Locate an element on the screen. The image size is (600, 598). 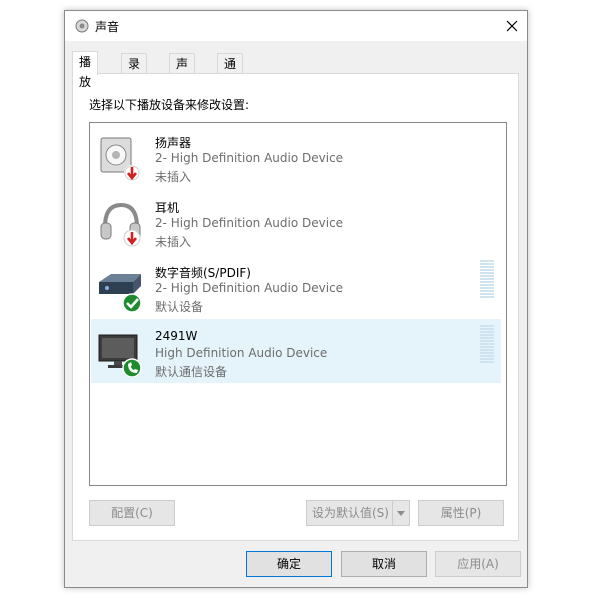
set-default-dropdown is located at coordinates (400, 513).